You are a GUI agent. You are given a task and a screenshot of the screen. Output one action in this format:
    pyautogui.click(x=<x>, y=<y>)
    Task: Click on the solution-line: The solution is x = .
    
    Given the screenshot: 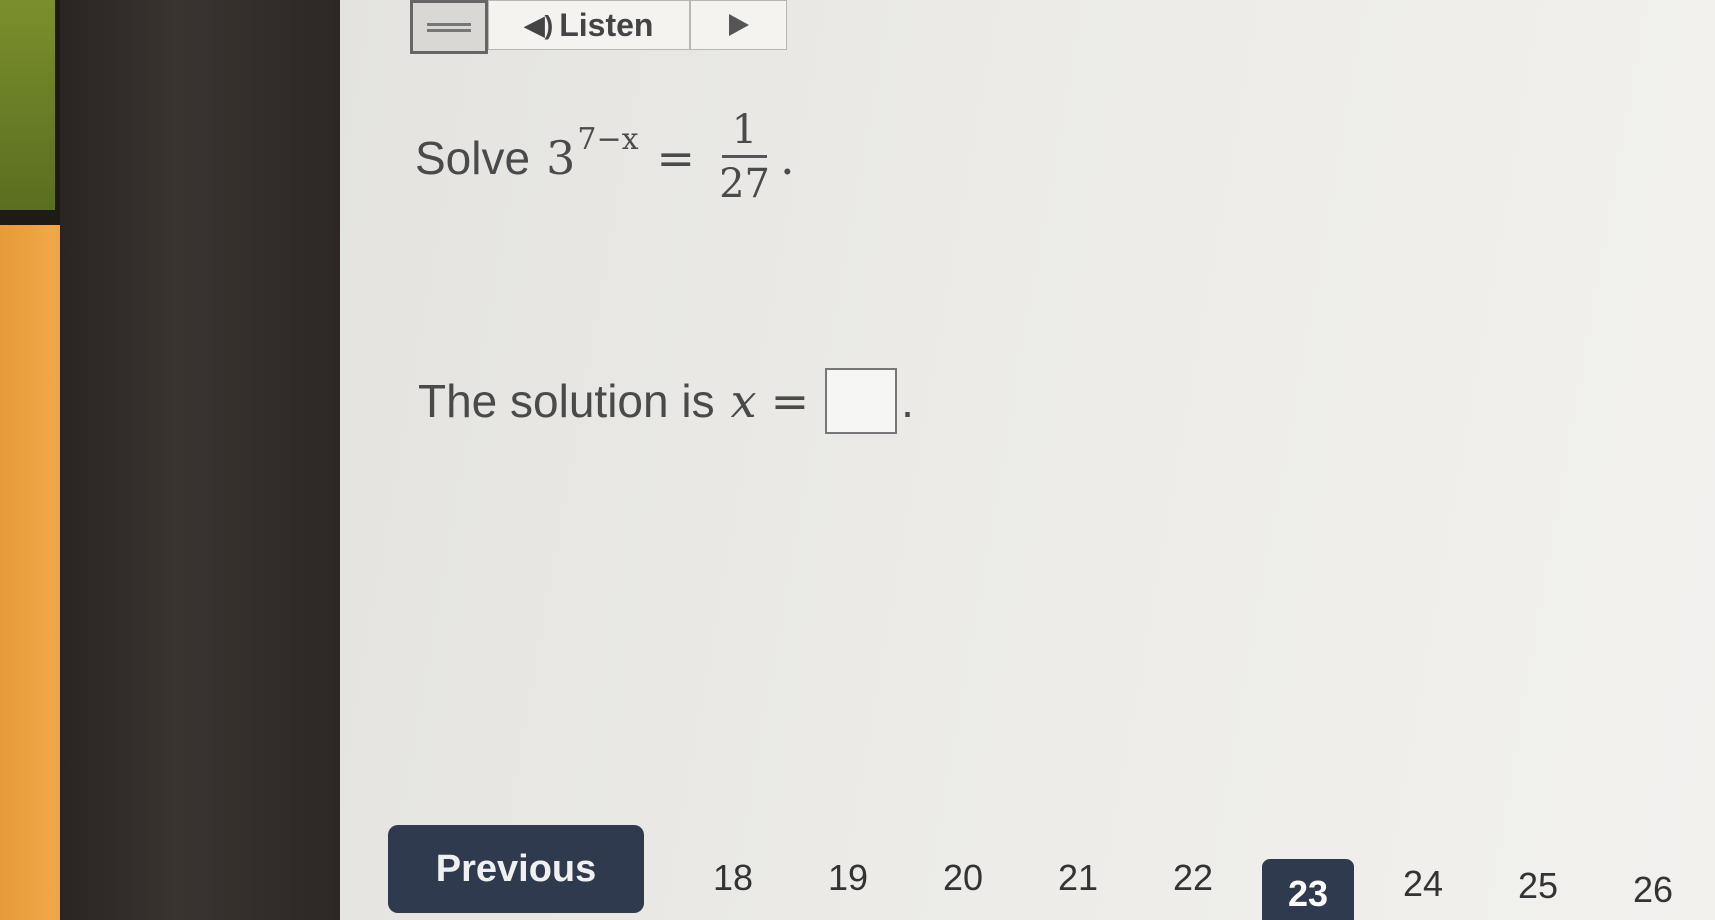 What is the action you would take?
    pyautogui.click(x=666, y=401)
    